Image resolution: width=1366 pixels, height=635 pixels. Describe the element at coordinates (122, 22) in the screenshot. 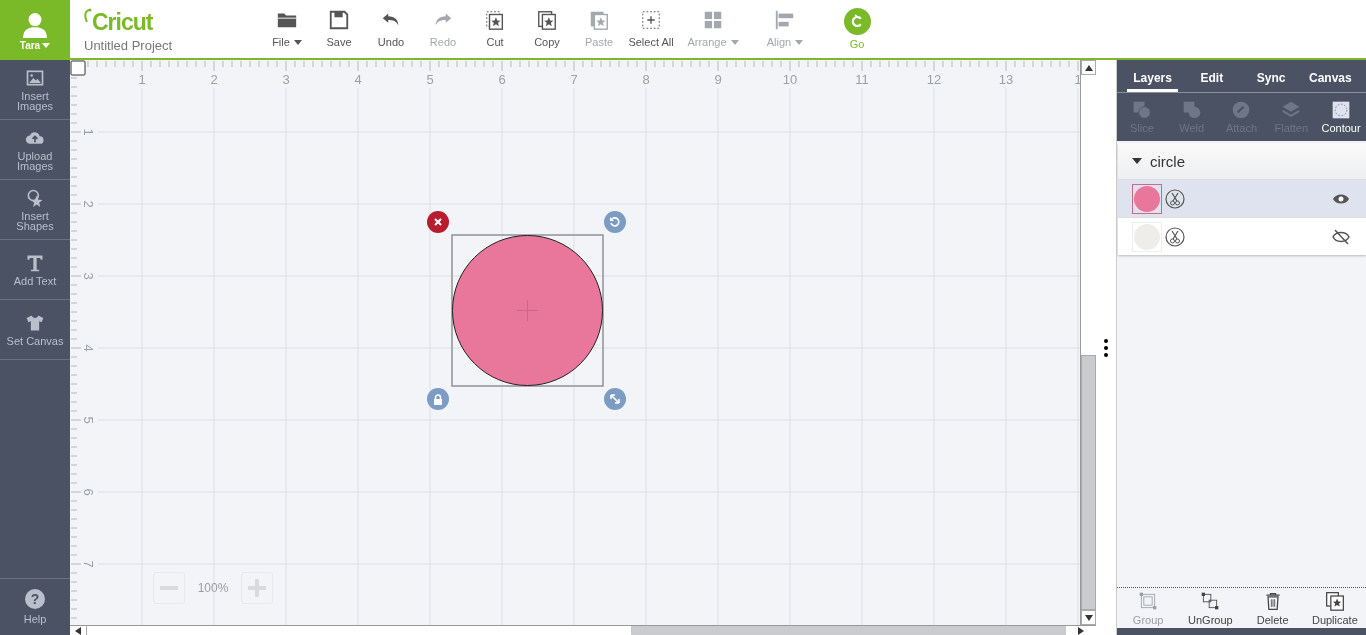

I see `brand-logo: Cricut` at that location.